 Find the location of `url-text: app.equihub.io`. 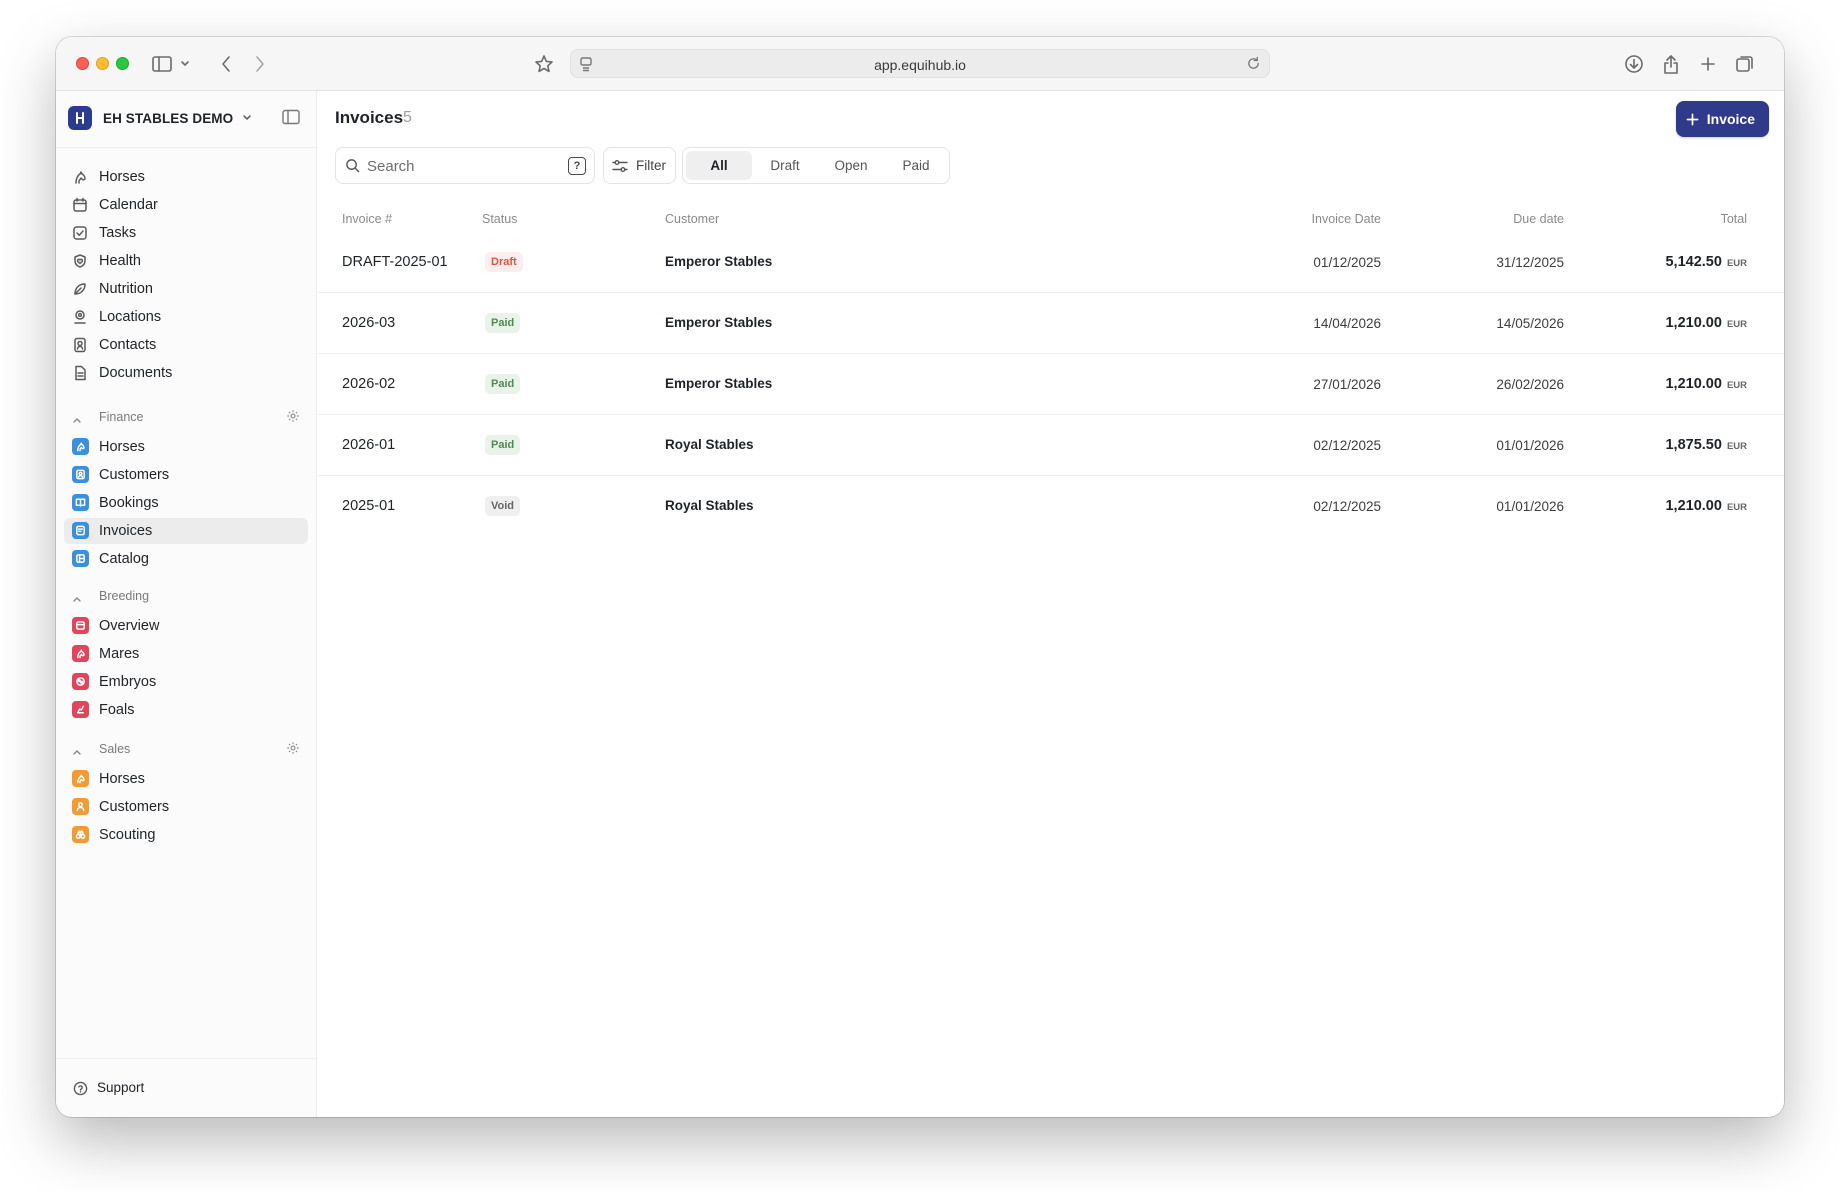

url-text: app.equihub.io is located at coordinates (920, 65).